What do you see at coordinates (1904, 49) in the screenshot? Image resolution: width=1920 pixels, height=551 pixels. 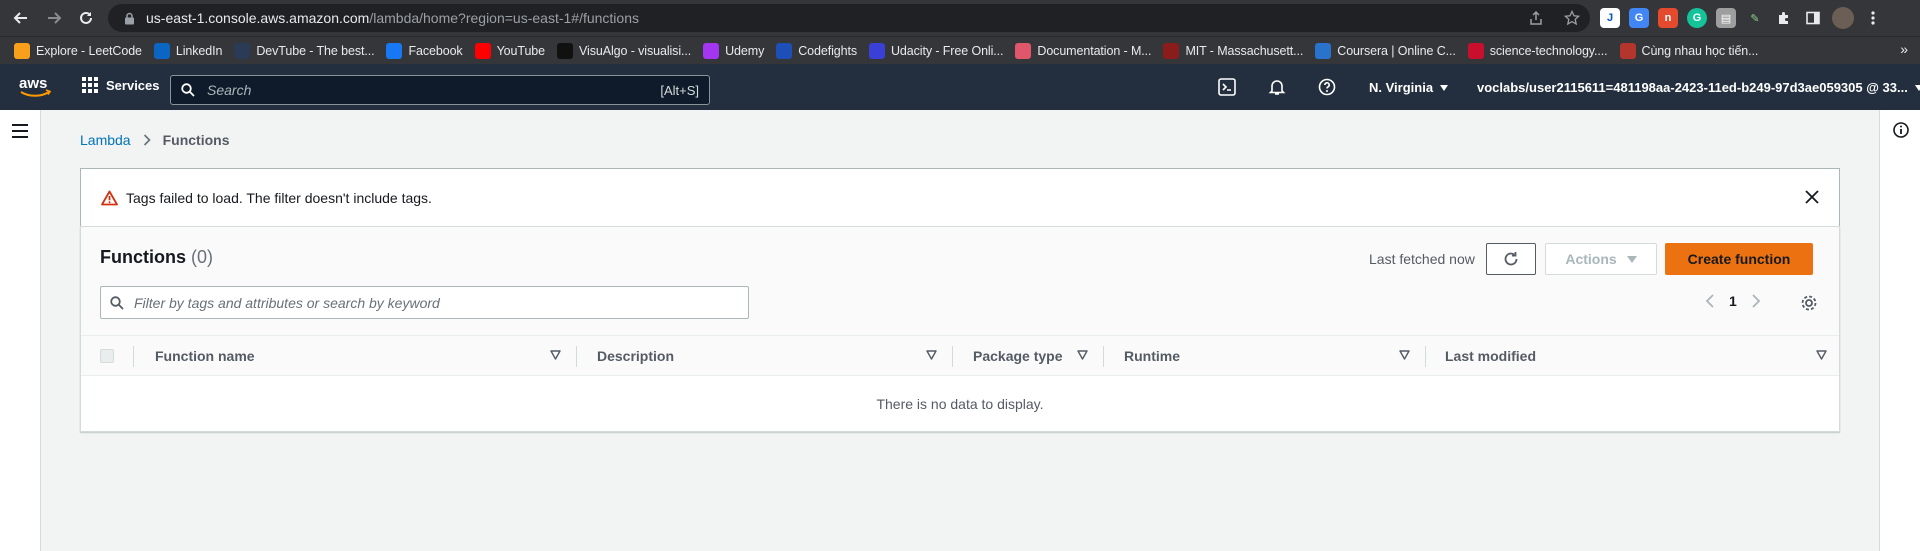 I see `bookmarks-overflow-icon: »` at bounding box center [1904, 49].